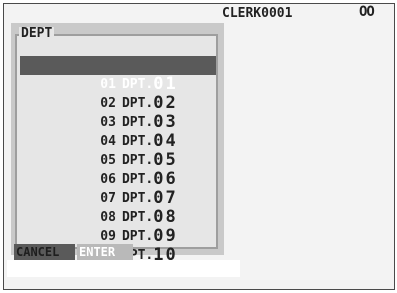 Image resolution: width=397 pixels, height=293 pixels. What do you see at coordinates (199, 13) in the screenshot?
I see `status-bar: CLERK0001 OO` at bounding box center [199, 13].